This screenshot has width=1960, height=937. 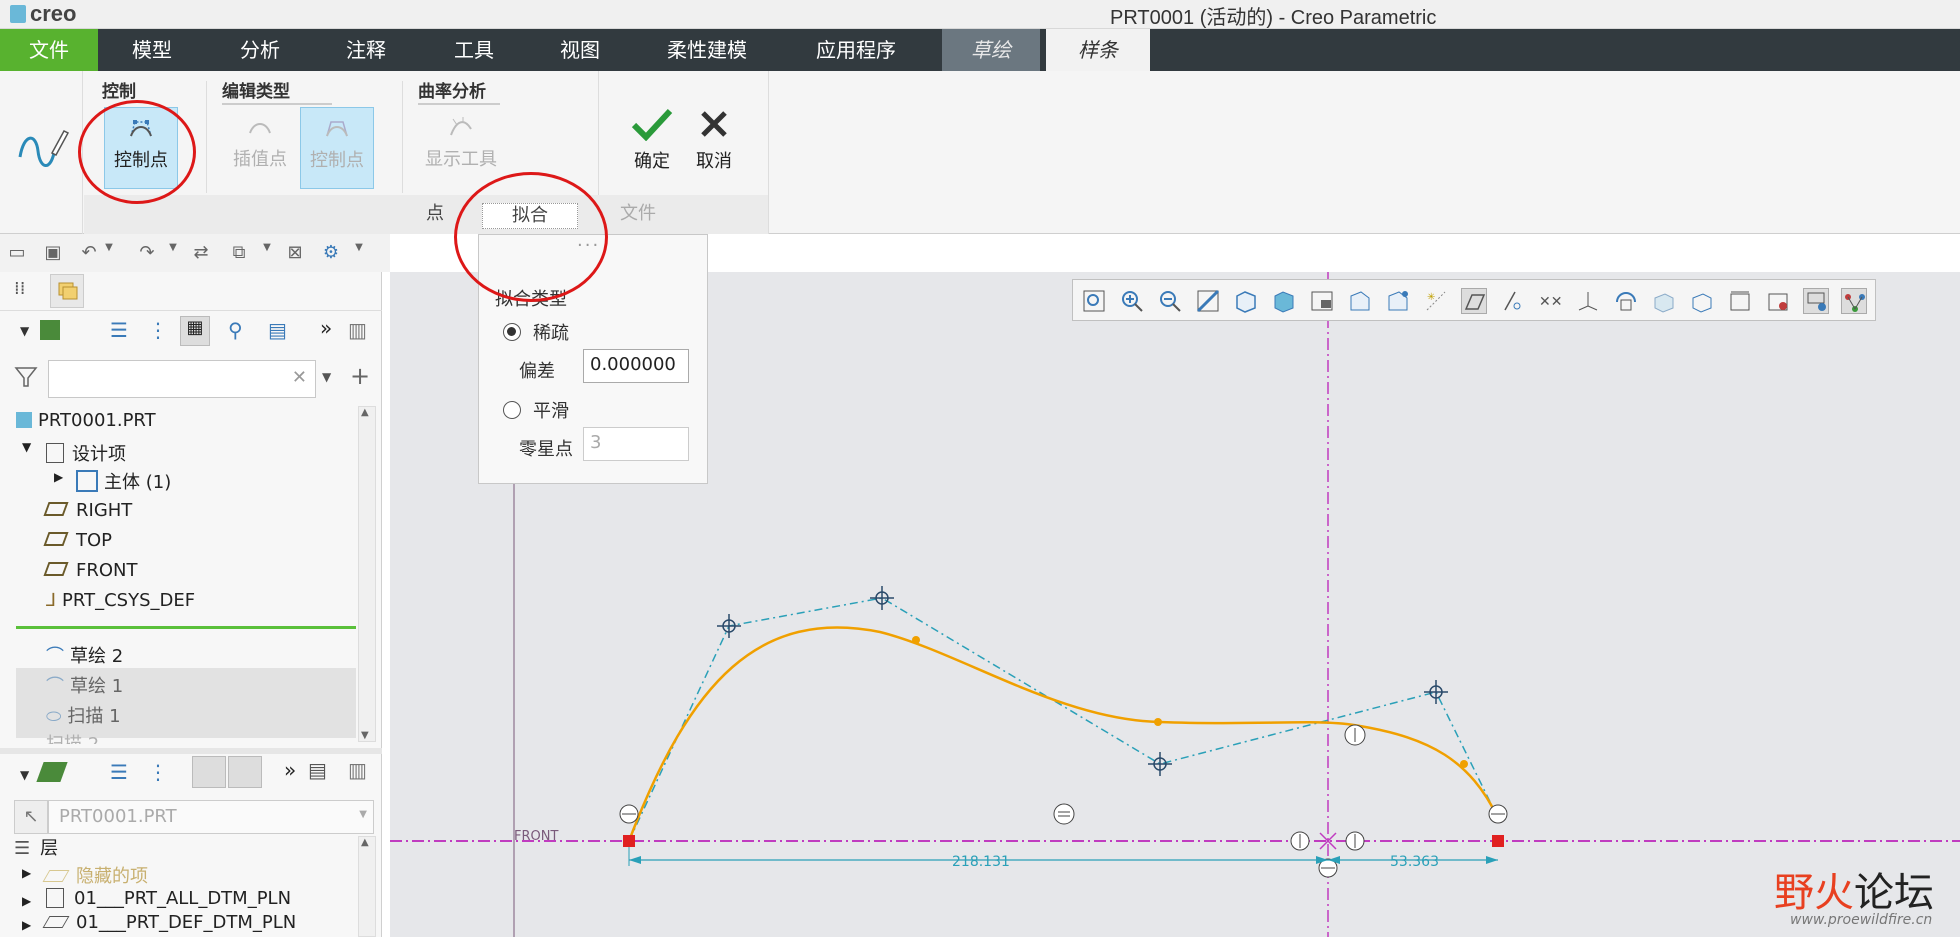 I want to click on layers-icon, so click(x=52, y=772).